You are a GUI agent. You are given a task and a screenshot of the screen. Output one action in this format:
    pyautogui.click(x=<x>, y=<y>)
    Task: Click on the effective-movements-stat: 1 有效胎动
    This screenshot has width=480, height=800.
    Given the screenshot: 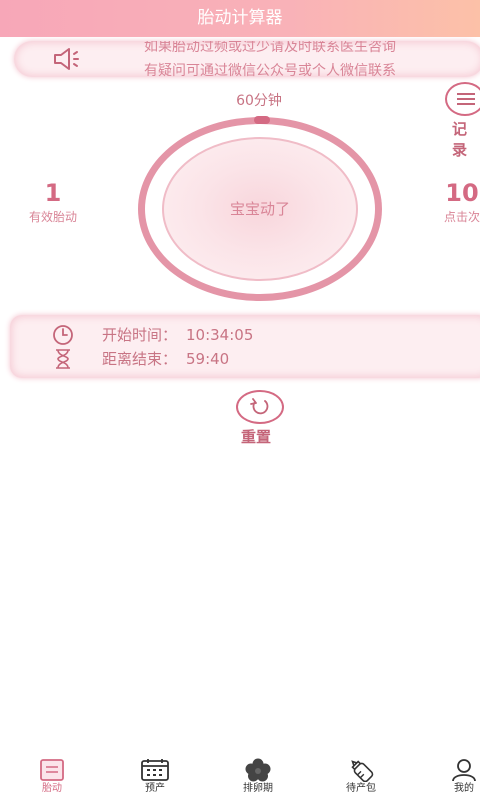 What is the action you would take?
    pyautogui.click(x=53, y=202)
    